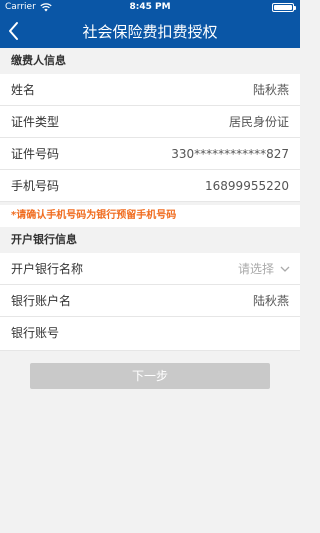 This screenshot has width=320, height=533. I want to click on bank-name-placeholder: 请选择, so click(255, 269).